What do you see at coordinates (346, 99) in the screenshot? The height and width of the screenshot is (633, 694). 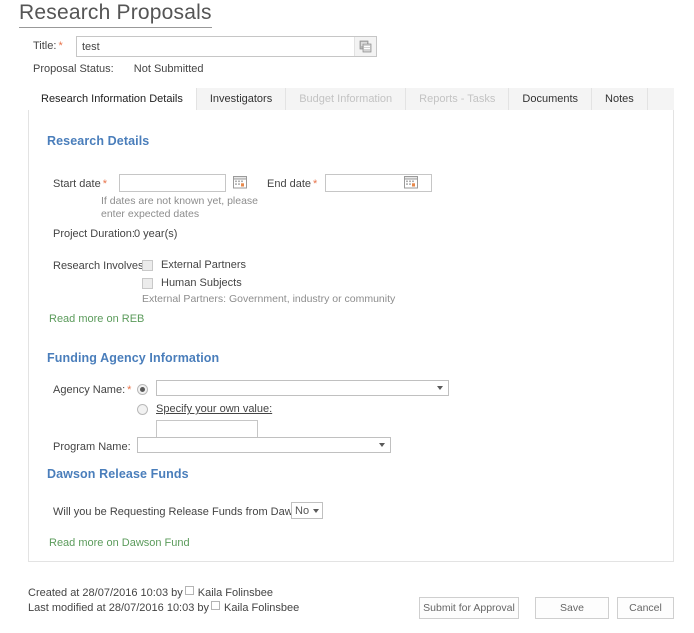 I see `tab-budget-information: Budget Information` at bounding box center [346, 99].